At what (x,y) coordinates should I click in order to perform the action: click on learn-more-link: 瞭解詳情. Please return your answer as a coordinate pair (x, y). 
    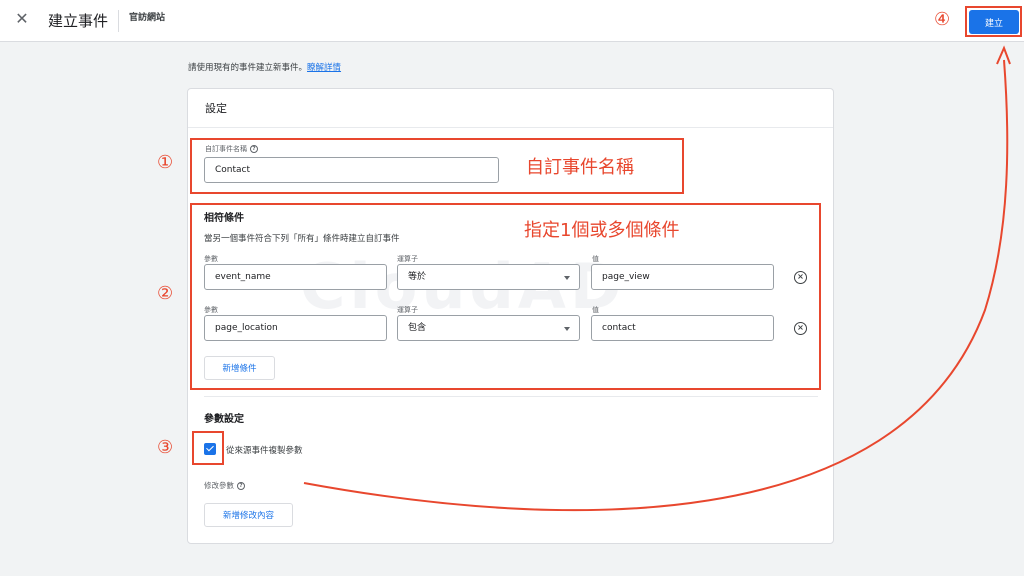
    Looking at the image, I should click on (324, 68).